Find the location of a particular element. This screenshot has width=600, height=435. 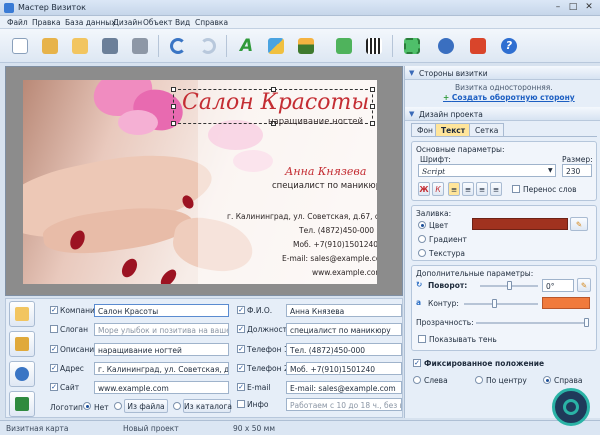

tab-grid: Сетка is located at coordinates (487, 129).